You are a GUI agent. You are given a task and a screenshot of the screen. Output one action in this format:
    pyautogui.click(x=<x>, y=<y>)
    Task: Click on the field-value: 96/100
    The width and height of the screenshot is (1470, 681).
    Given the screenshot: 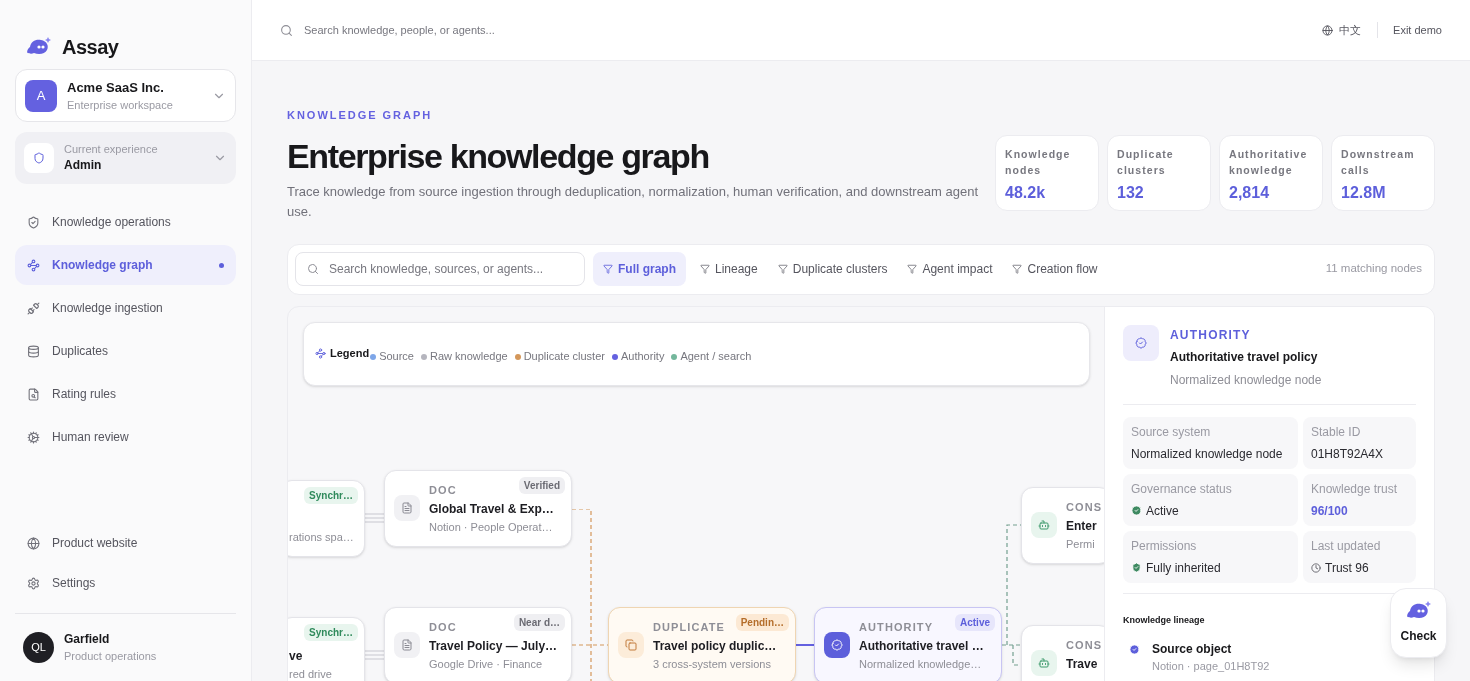 What is the action you would take?
    pyautogui.click(x=1329, y=511)
    